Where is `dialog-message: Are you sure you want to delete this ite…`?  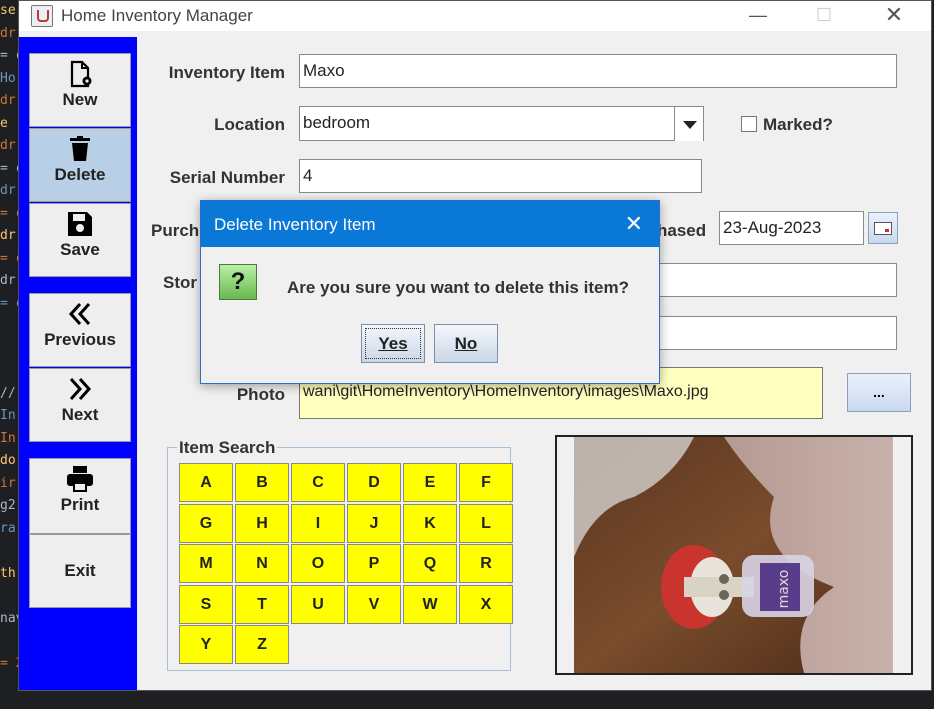
dialog-message: Are you sure you want to delete this ite… is located at coordinates (458, 287).